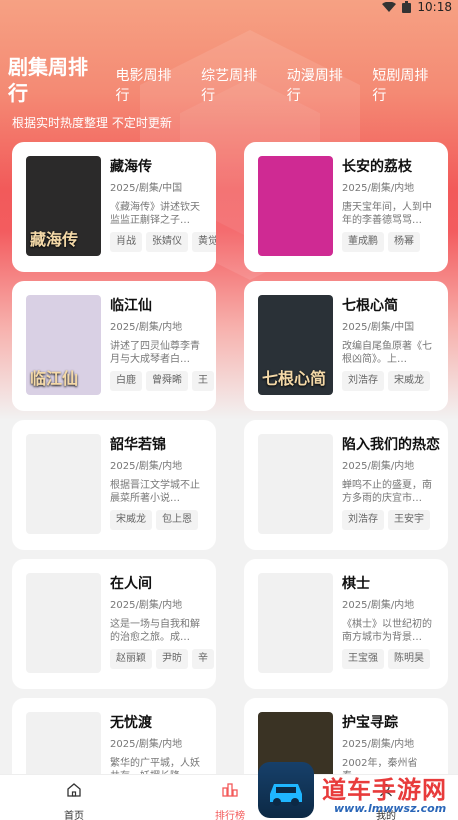 This screenshot has width=458, height=820. I want to click on drama-title: 无忧渡, so click(131, 723).